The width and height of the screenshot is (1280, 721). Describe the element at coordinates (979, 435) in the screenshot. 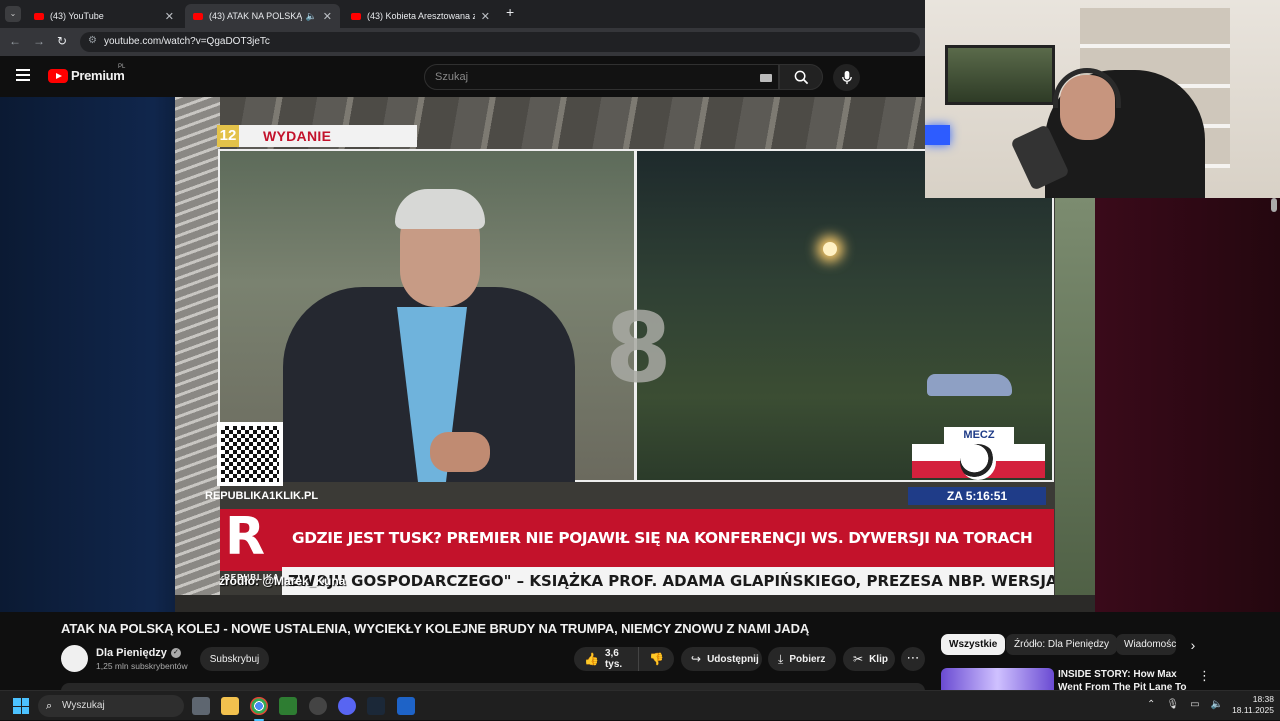

I see `match-label: MECZ` at that location.